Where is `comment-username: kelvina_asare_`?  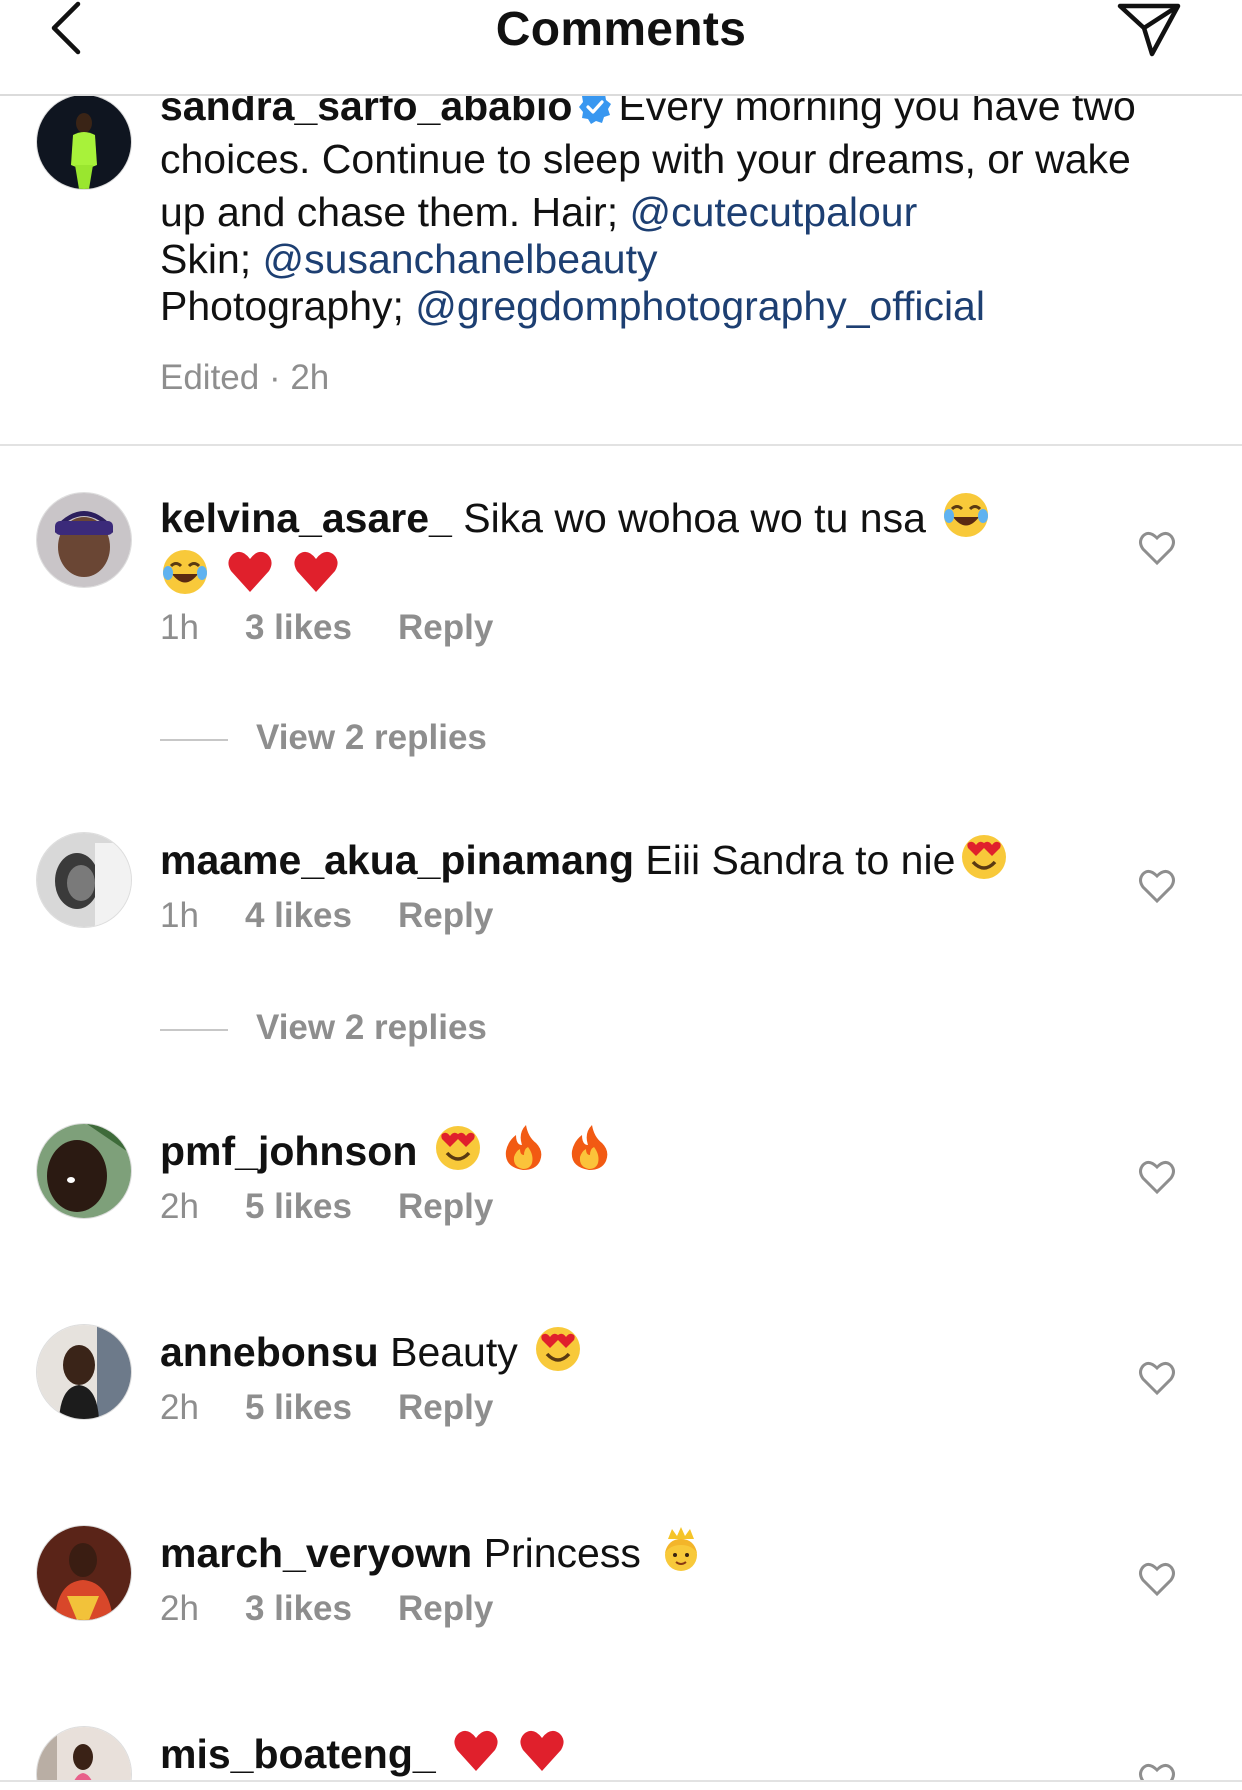
comment-username: kelvina_asare_ is located at coordinates (306, 518).